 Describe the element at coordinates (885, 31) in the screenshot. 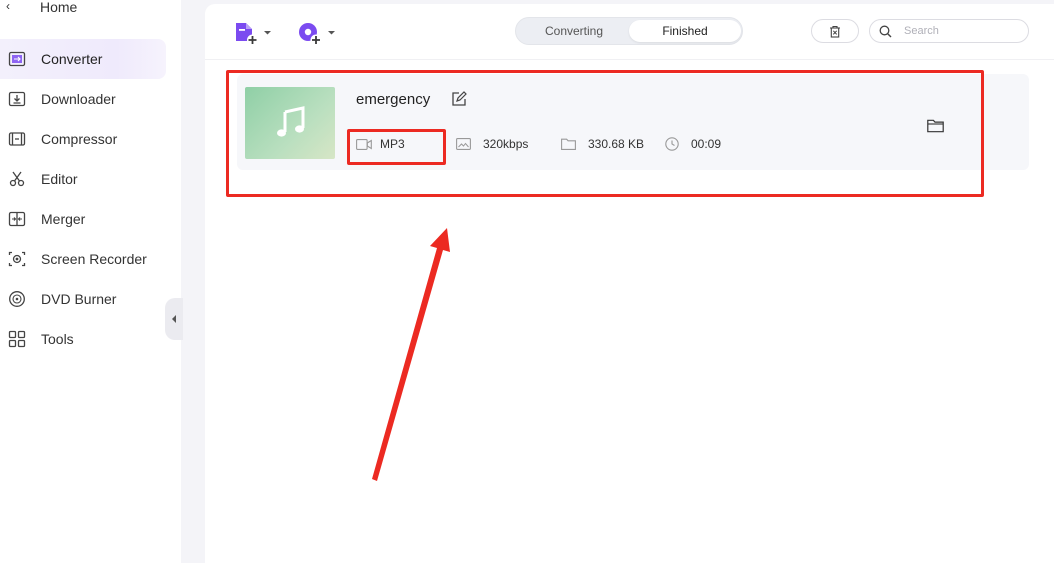

I see `search-icon` at that location.